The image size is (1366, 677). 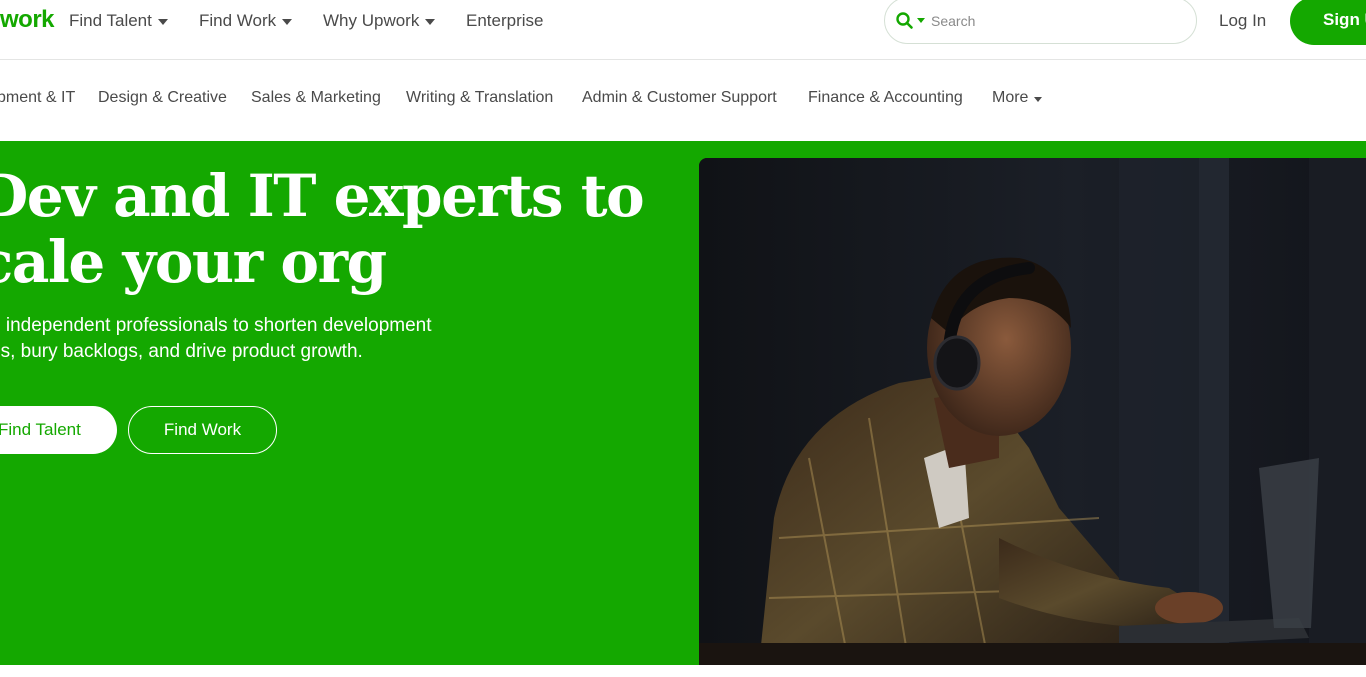 I want to click on nav-find-talent-label: Find Talent, so click(x=110, y=20).